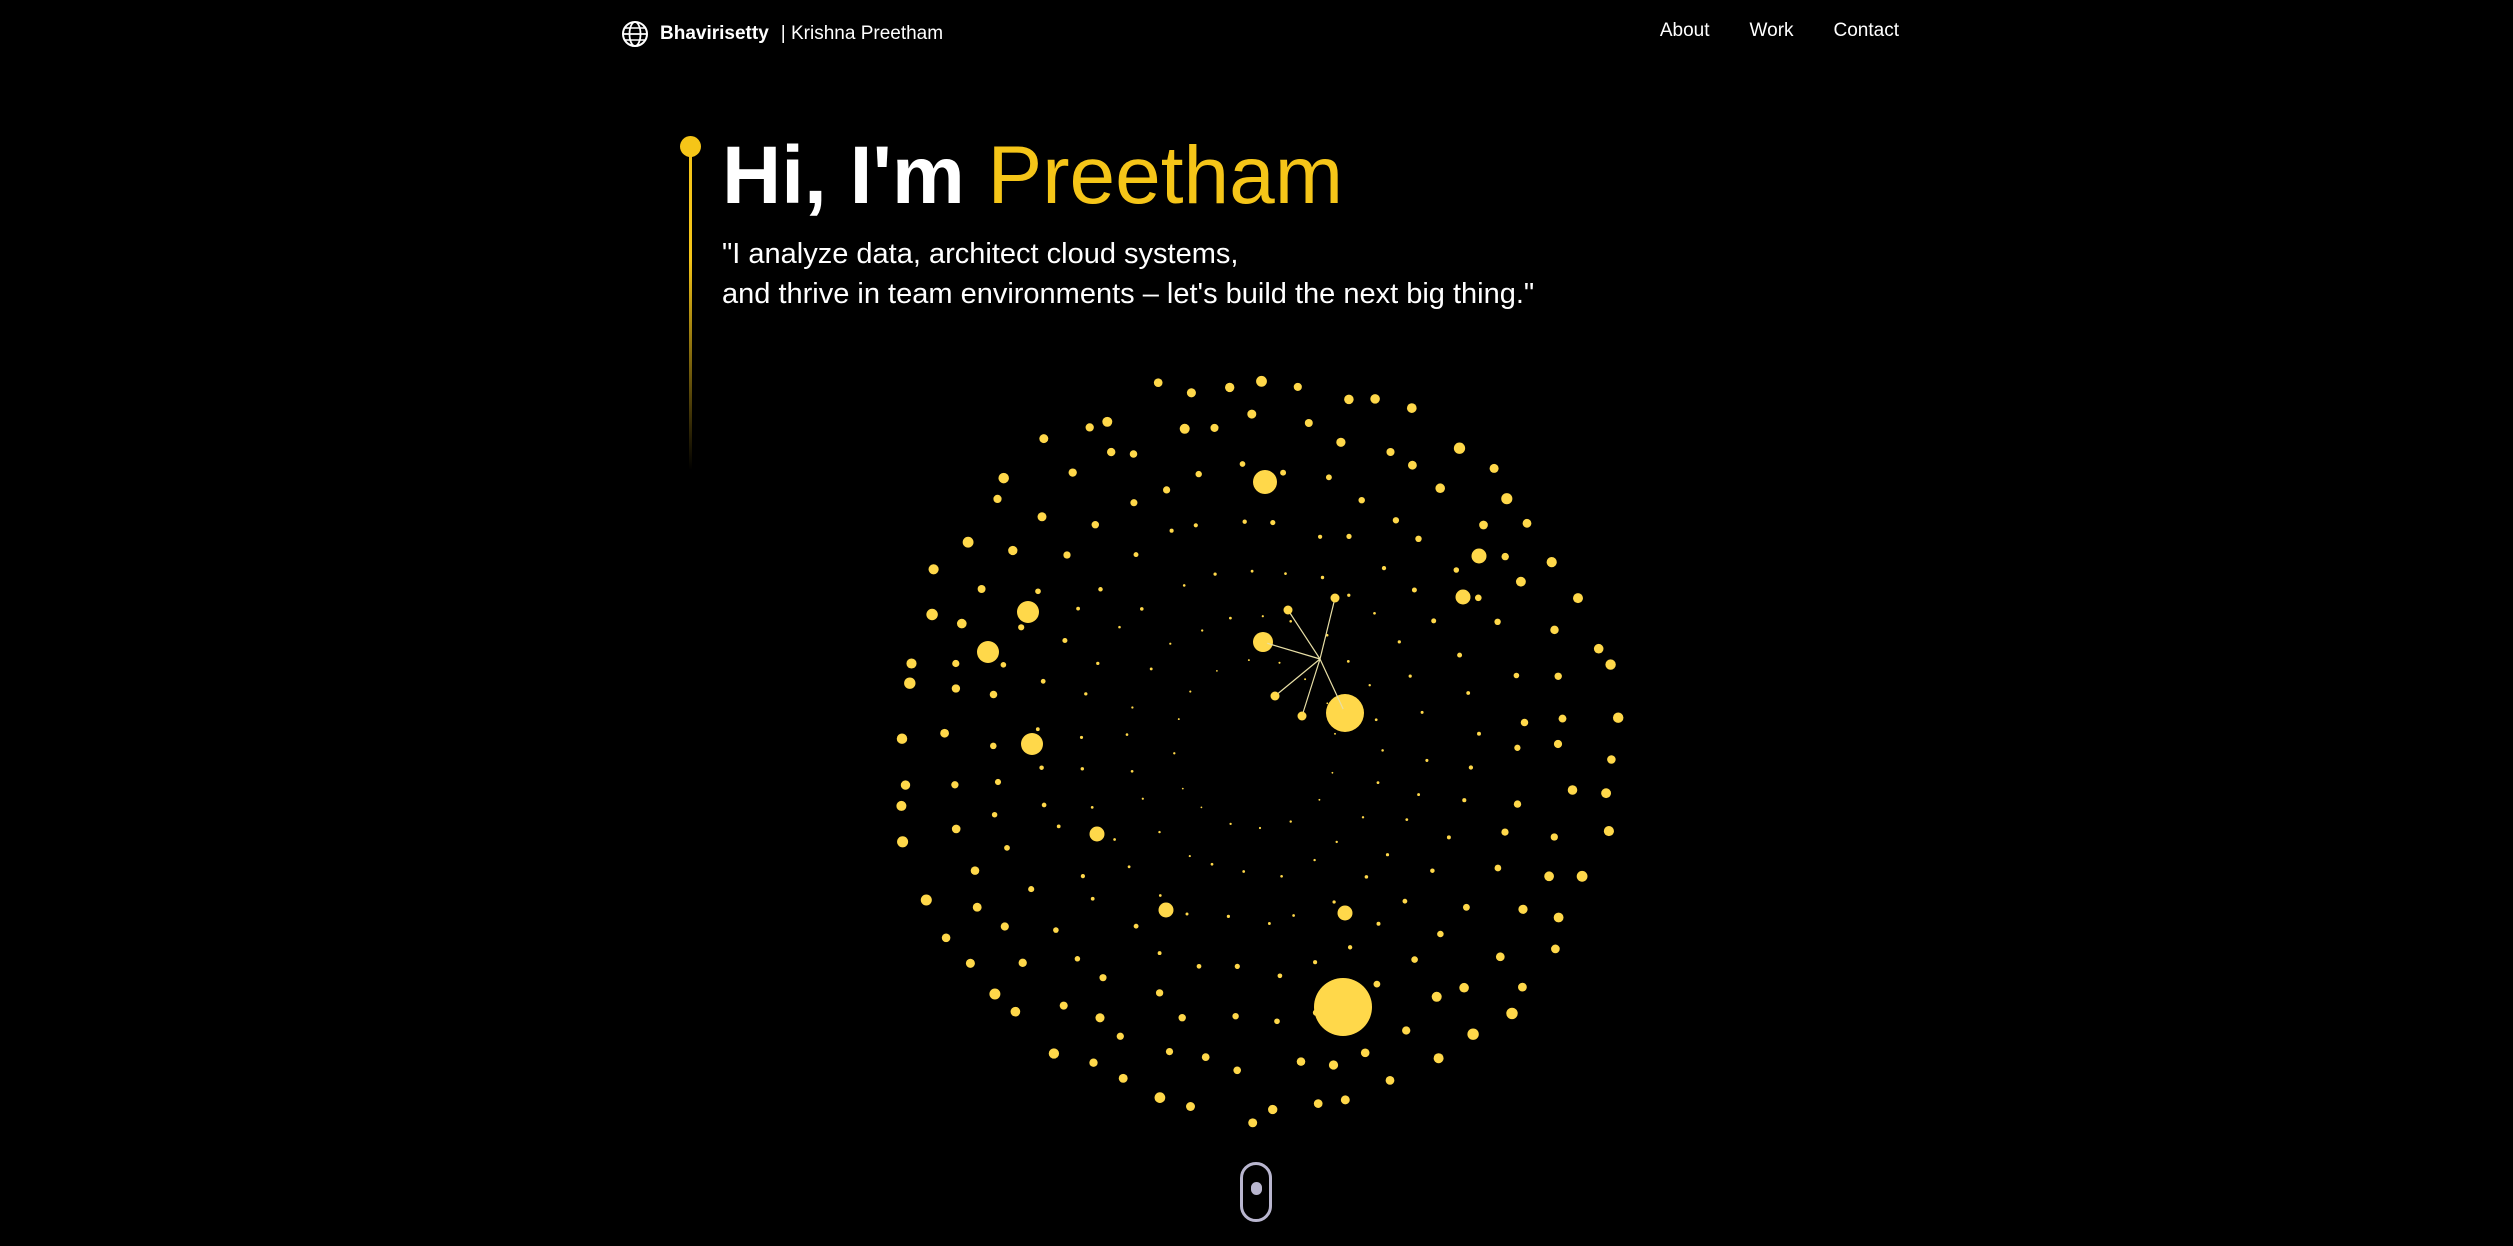  I want to click on nav-link-contact: Contact, so click(1866, 31).